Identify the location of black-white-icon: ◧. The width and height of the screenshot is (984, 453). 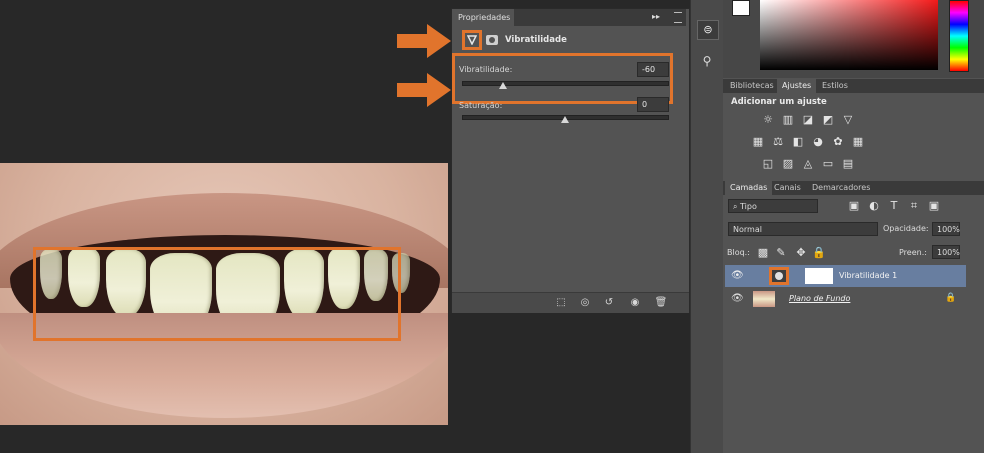
(798, 142).